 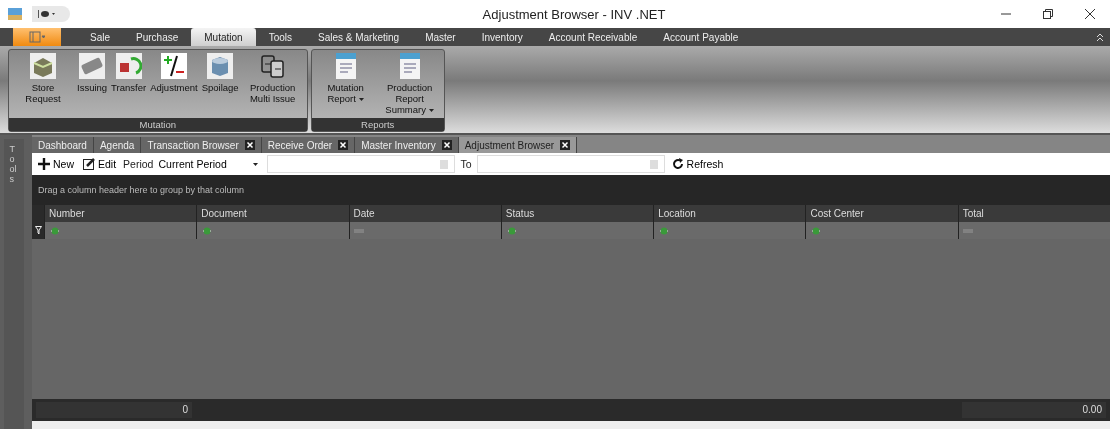 What do you see at coordinates (440, 37) in the screenshot?
I see `menu-tab: Master` at bounding box center [440, 37].